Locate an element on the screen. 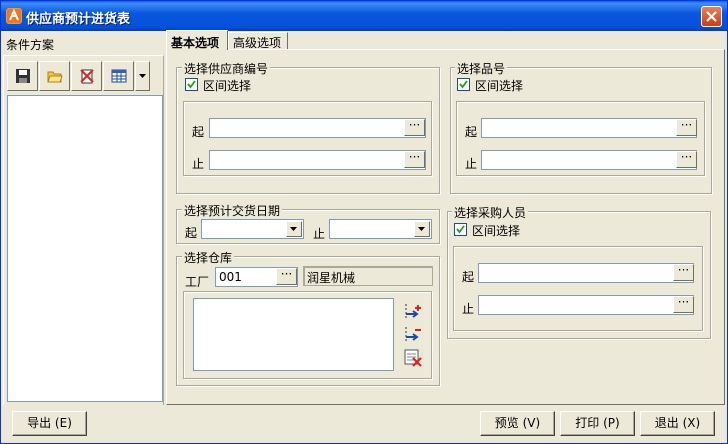 The image size is (728, 444). print-button: 打印 (P) is located at coordinates (597, 423).